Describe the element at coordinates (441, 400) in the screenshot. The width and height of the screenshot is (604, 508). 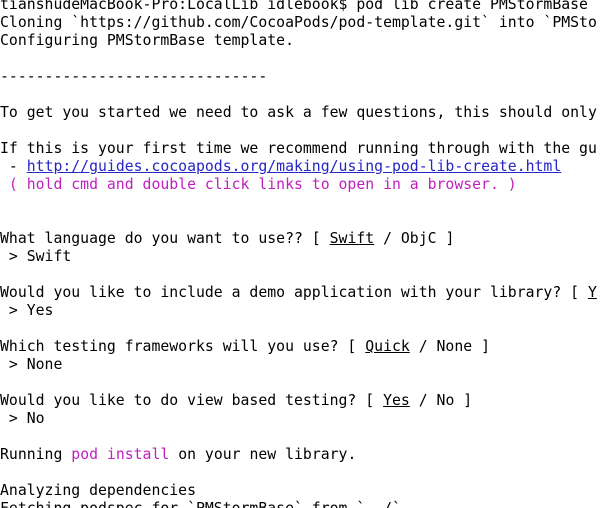
I see `viewtest-question-suffix: / No ]` at that location.